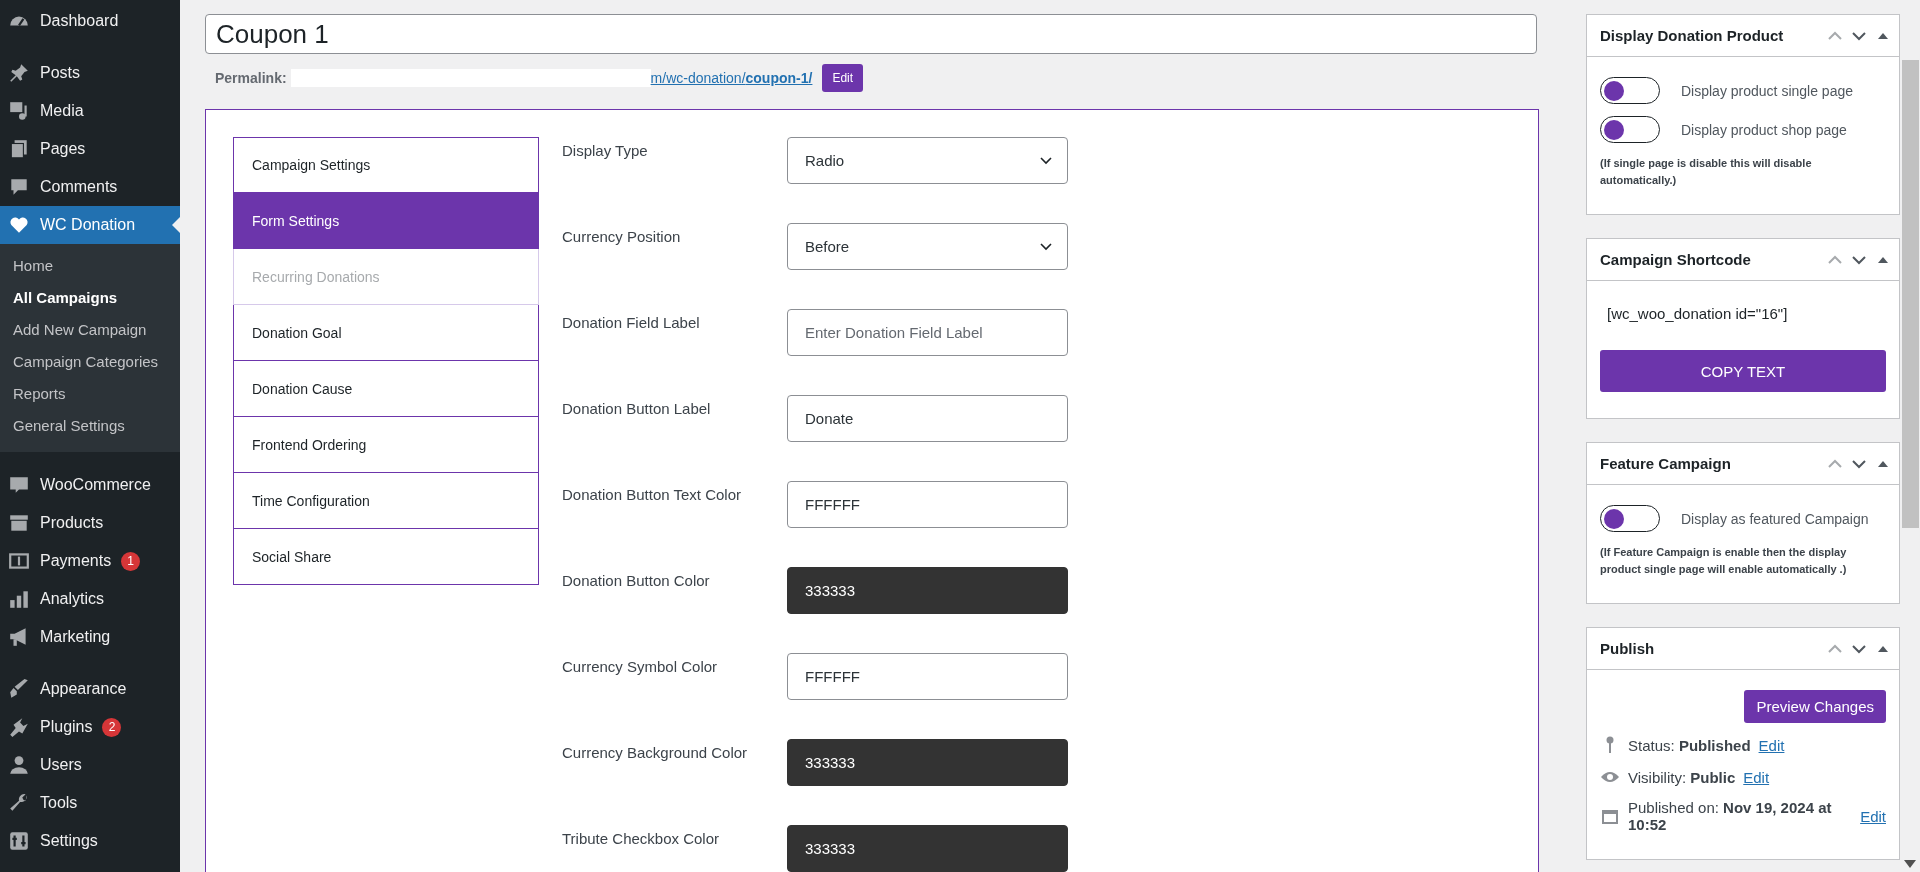  What do you see at coordinates (386, 165) in the screenshot?
I see `settings-tab: Campaign Settings` at bounding box center [386, 165].